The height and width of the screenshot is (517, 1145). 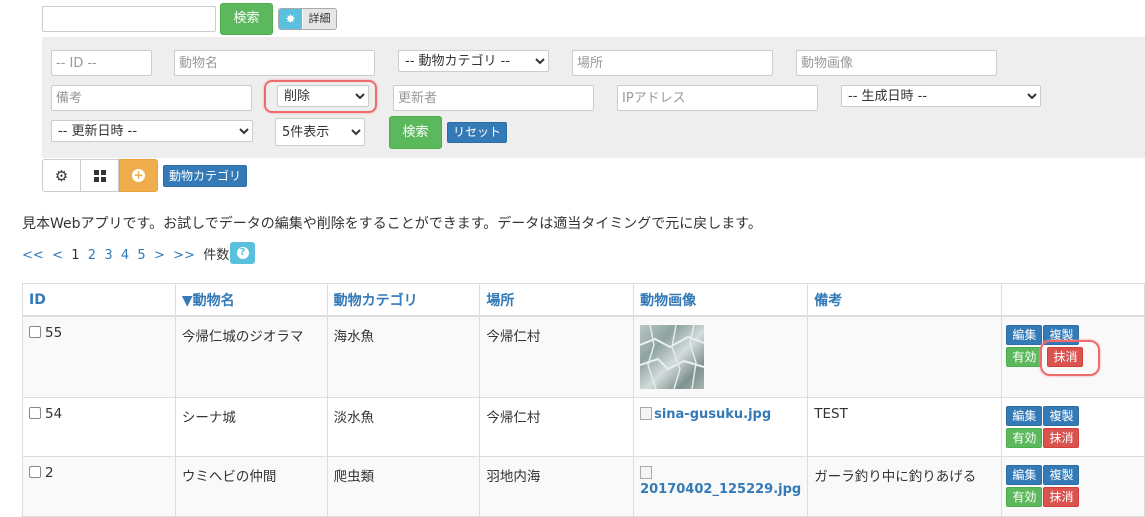 I want to click on table-header-row: ID ▼動物名 動物カテゴリ 場所 動物画像 備考, so click(x=583, y=300).